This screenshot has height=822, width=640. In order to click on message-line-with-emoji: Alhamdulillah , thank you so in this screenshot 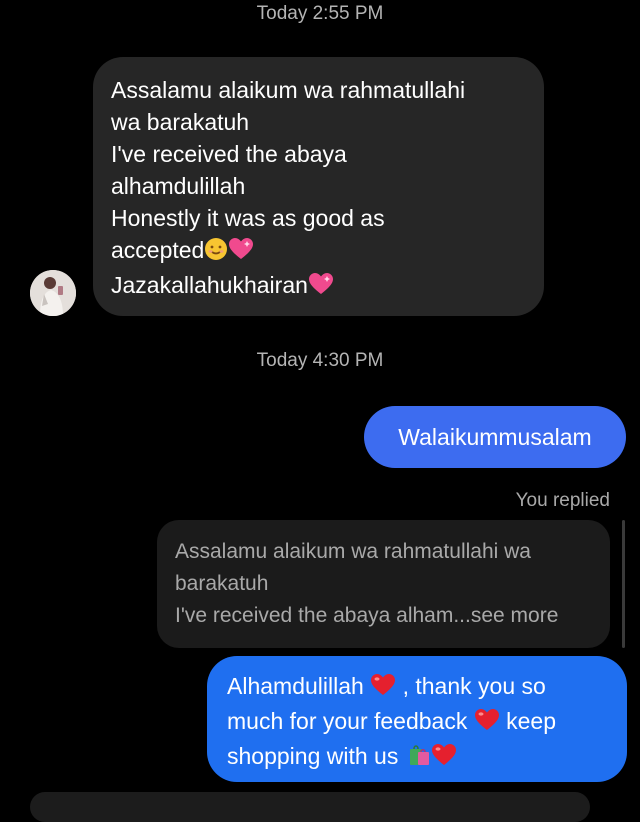, I will do `click(418, 687)`.